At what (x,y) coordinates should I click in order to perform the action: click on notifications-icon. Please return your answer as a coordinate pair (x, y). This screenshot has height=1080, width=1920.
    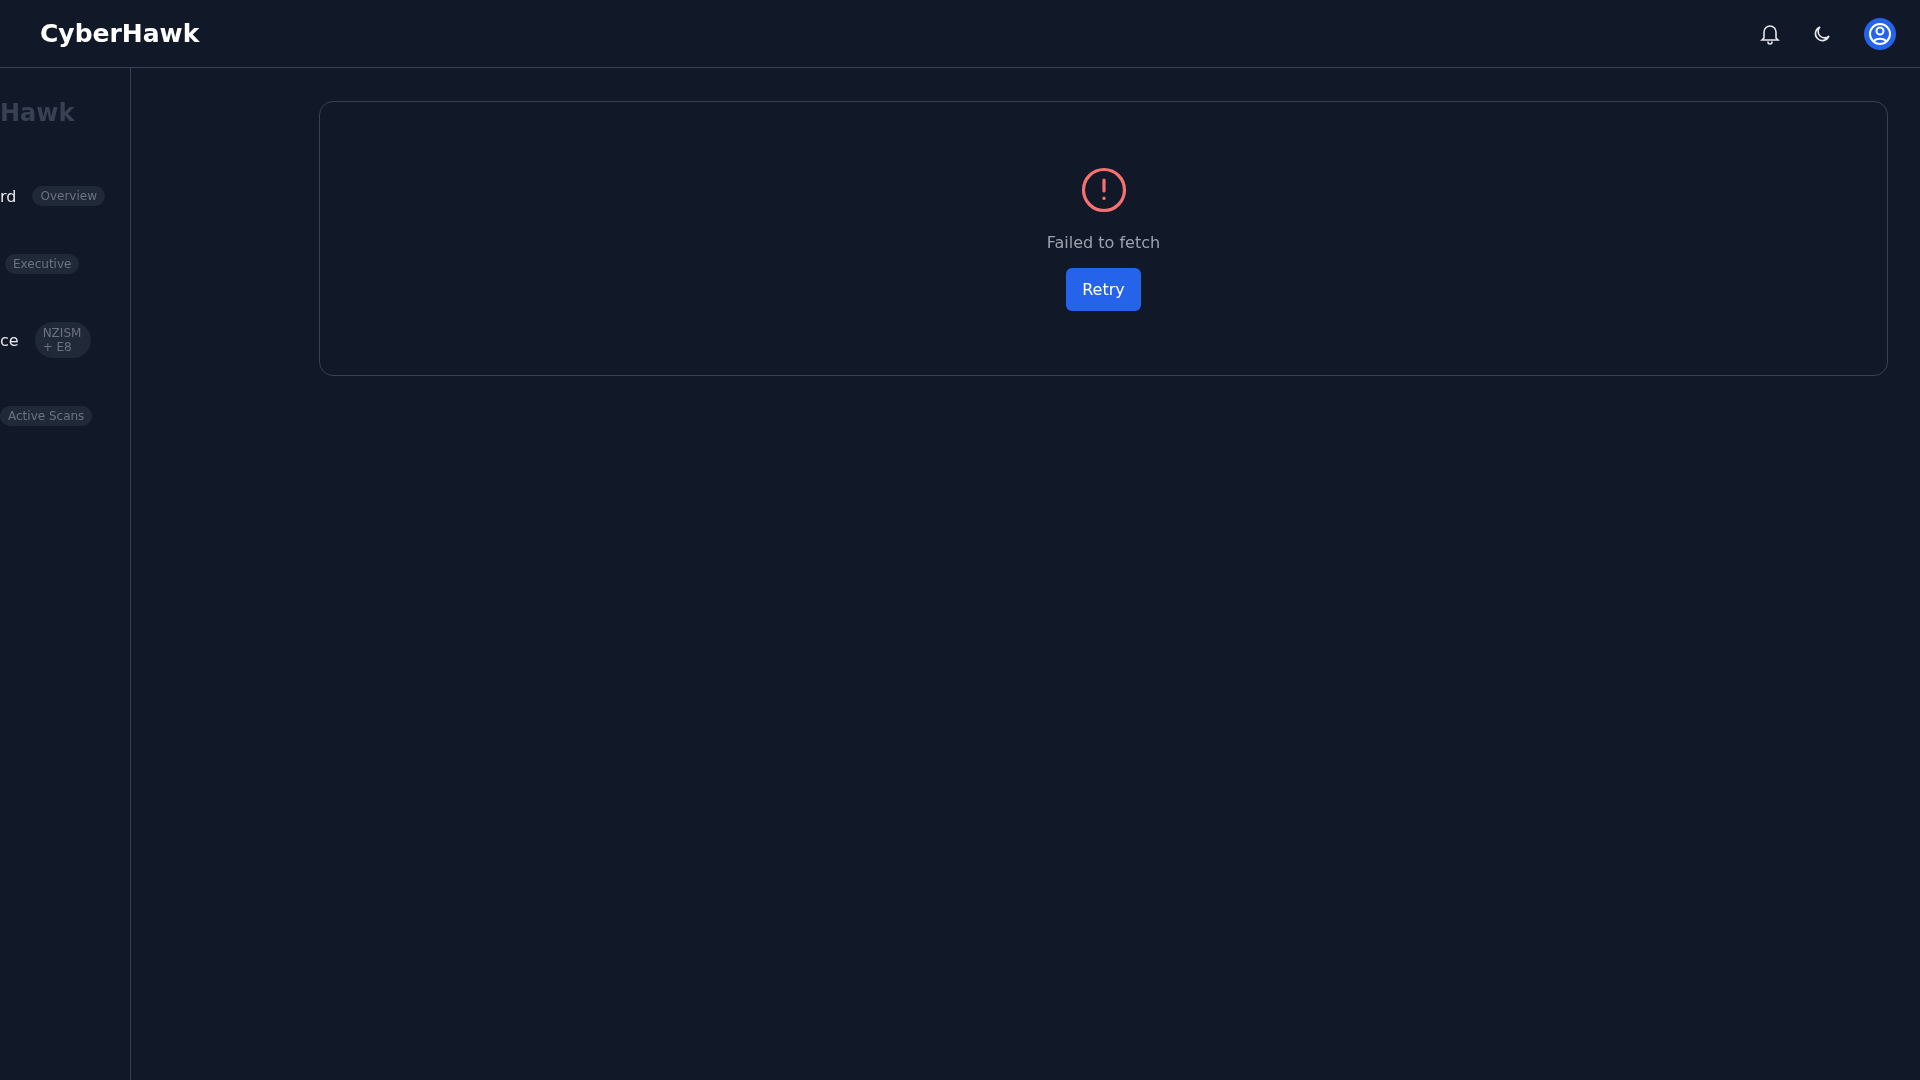
    Looking at the image, I should click on (1770, 33).